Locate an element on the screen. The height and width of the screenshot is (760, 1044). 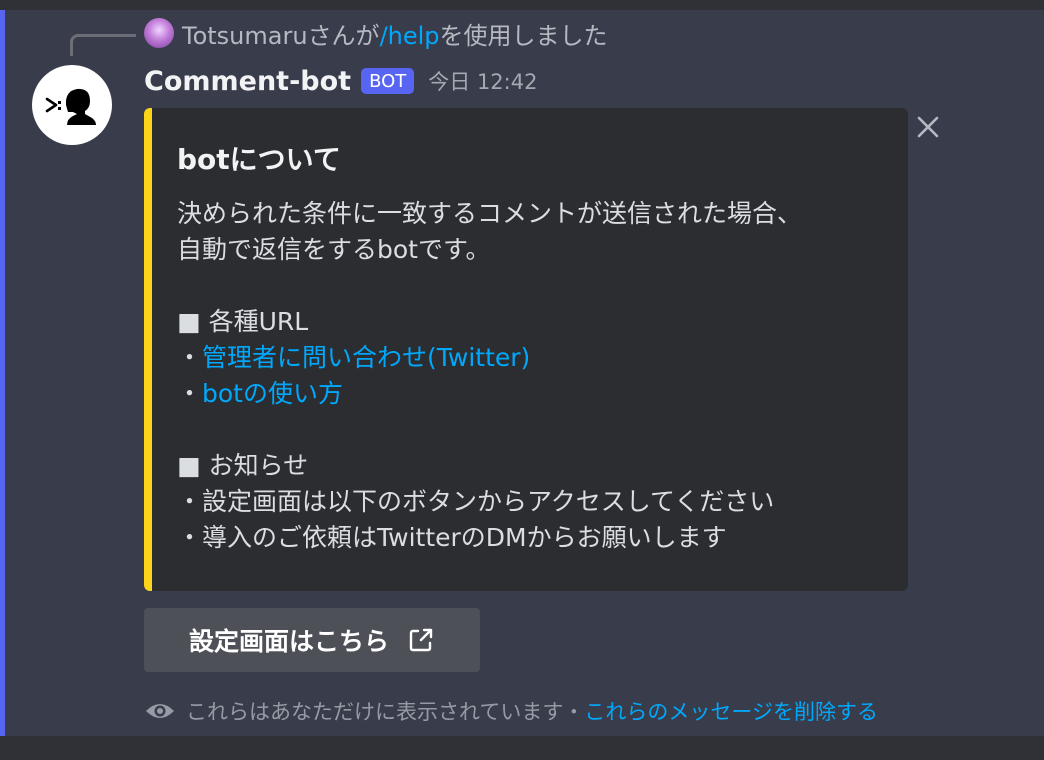
link-line-usage: ・botの使い方 is located at coordinates (535, 394).